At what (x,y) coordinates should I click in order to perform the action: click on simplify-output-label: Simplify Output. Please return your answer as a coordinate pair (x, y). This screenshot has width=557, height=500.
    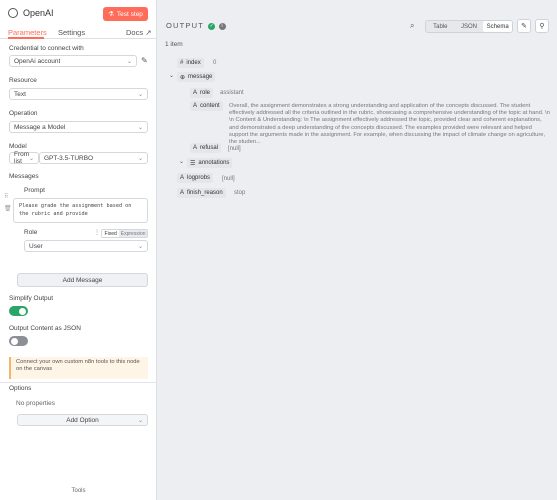
    Looking at the image, I should click on (31, 298).